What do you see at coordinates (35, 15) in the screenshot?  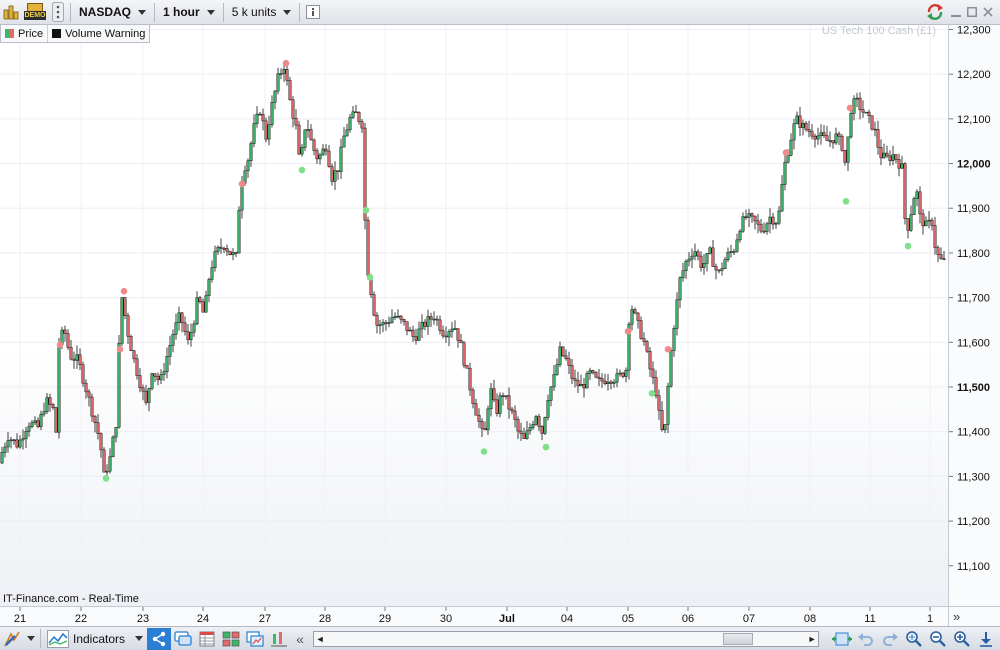 I see `demo-label: DEMO` at bounding box center [35, 15].